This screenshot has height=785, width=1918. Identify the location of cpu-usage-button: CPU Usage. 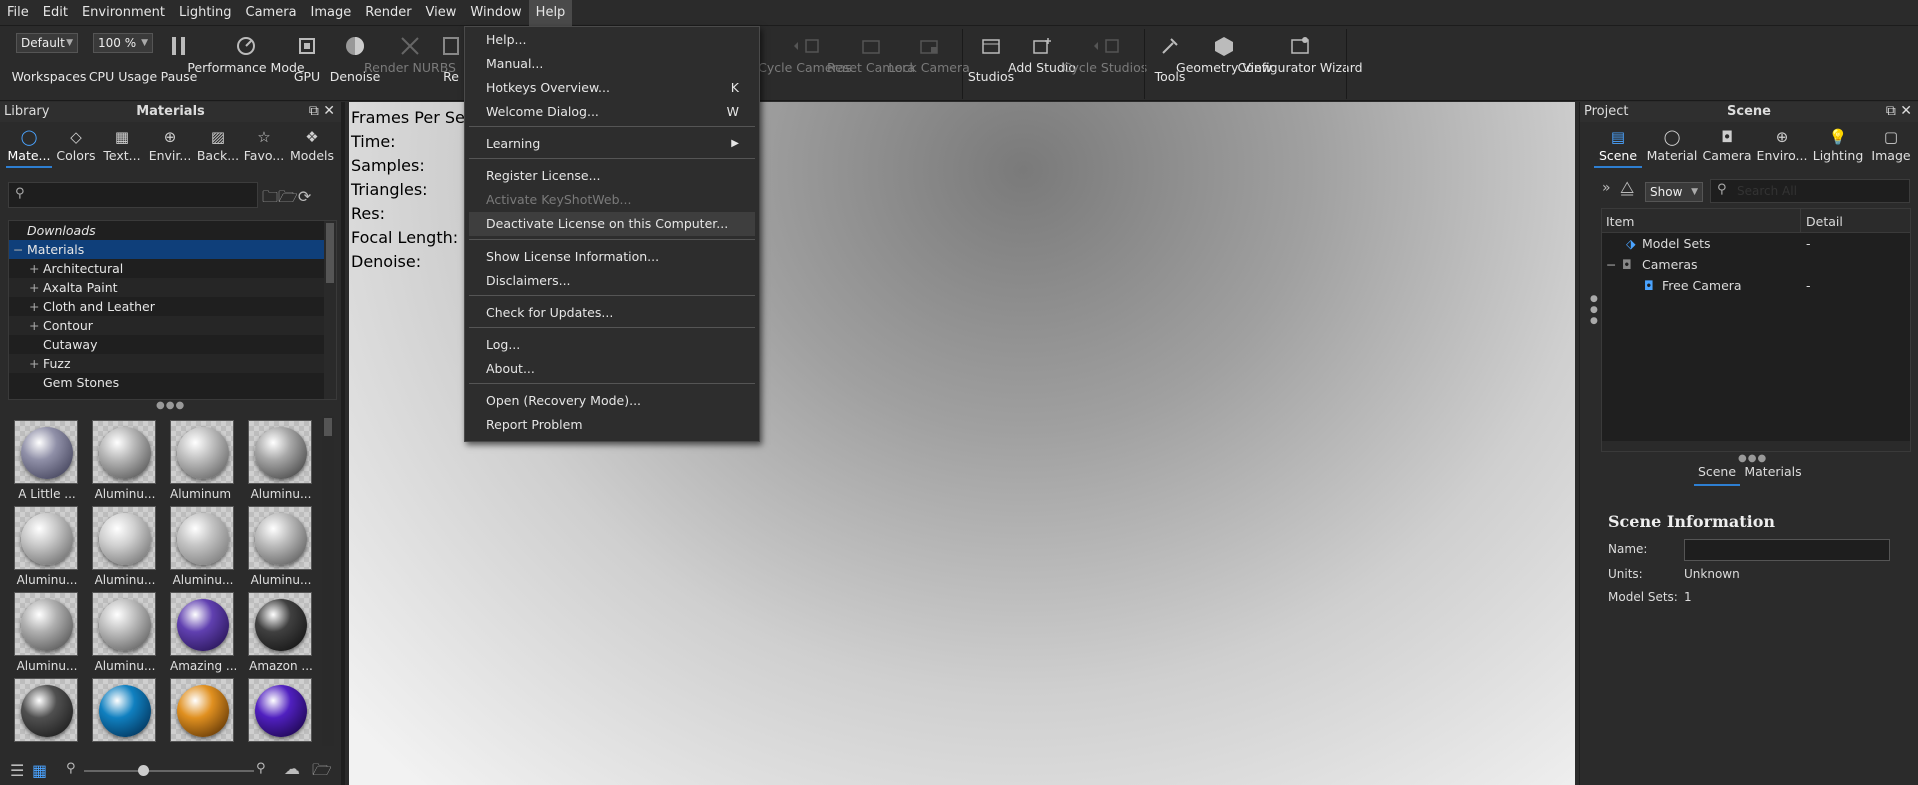
(123, 64).